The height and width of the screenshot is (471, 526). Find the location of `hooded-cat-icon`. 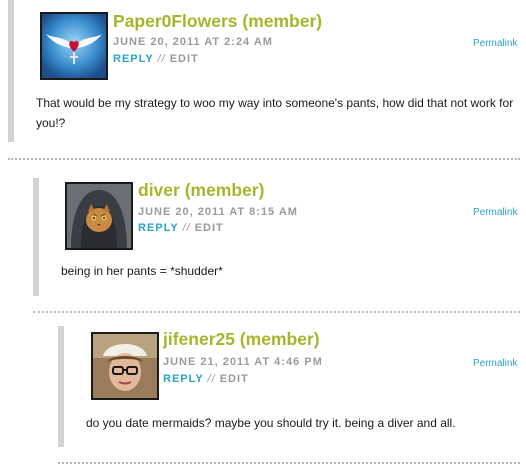

hooded-cat-icon is located at coordinates (99, 216).